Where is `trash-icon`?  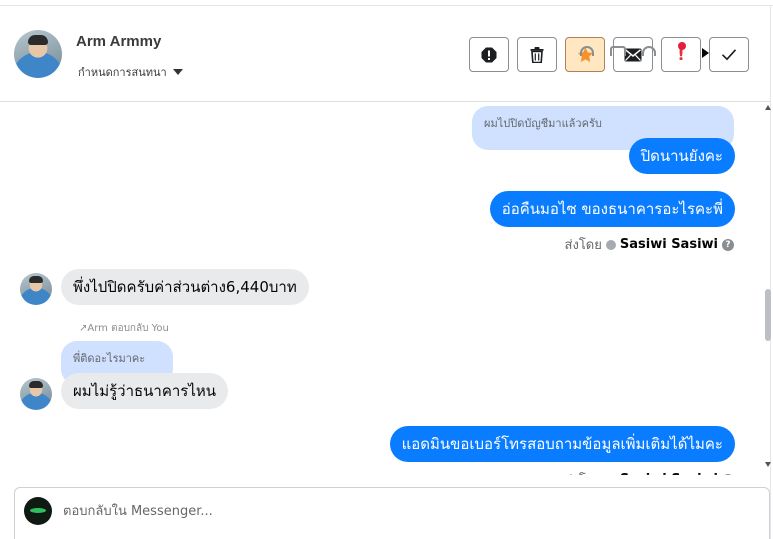 trash-icon is located at coordinates (537, 54).